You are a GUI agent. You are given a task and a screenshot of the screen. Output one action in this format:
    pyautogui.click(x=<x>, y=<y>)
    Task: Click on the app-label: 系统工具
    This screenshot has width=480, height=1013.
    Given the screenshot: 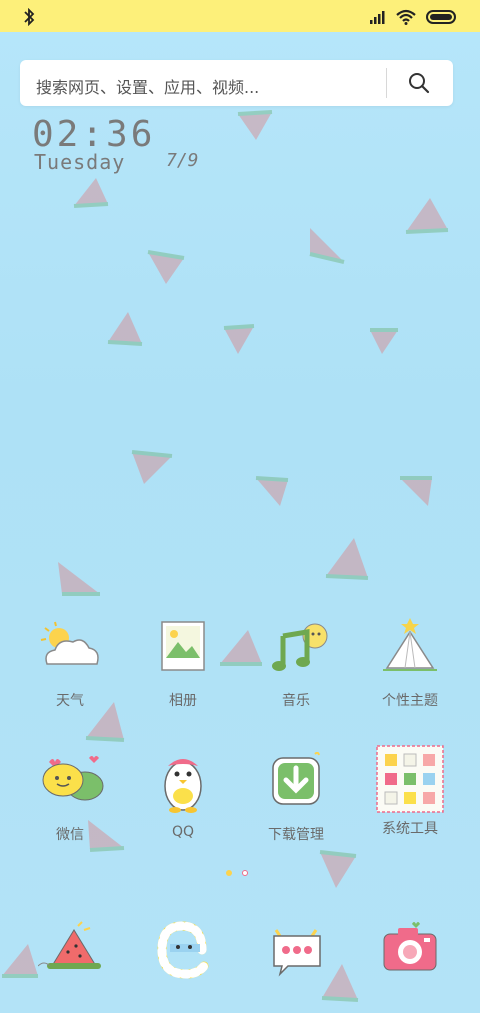 What is the action you would take?
    pyautogui.click(x=410, y=829)
    